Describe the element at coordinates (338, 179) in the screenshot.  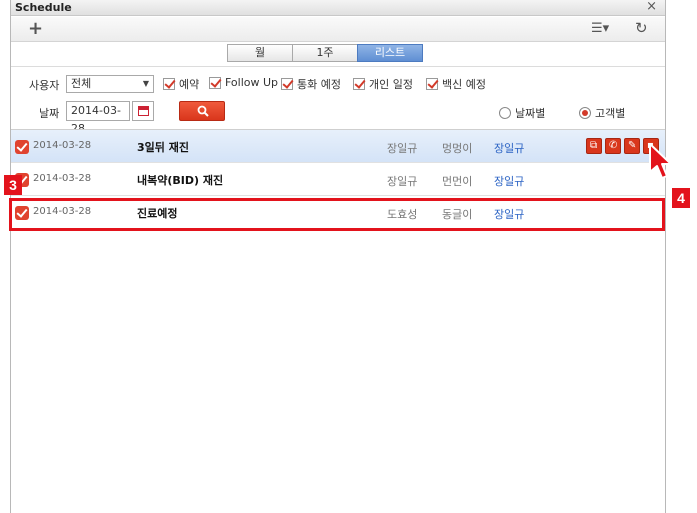
I see `list-item: 2014-03-28 내복약(BID) 재진 장일규 먼먼이 장일규` at that location.